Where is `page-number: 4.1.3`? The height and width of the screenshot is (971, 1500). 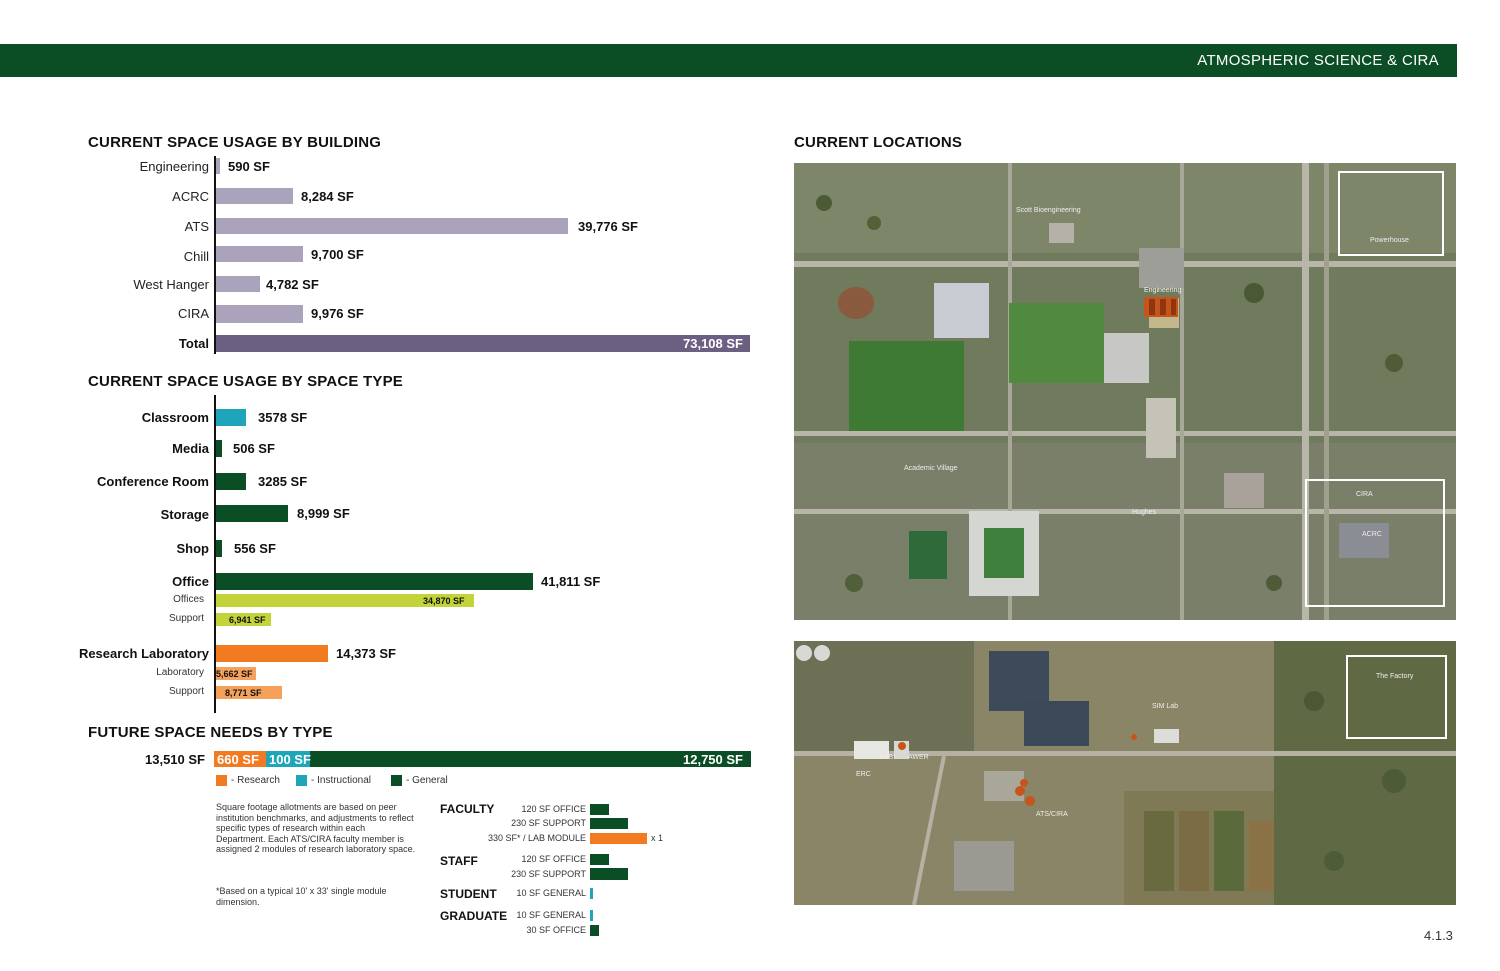 page-number: 4.1.3 is located at coordinates (1438, 935).